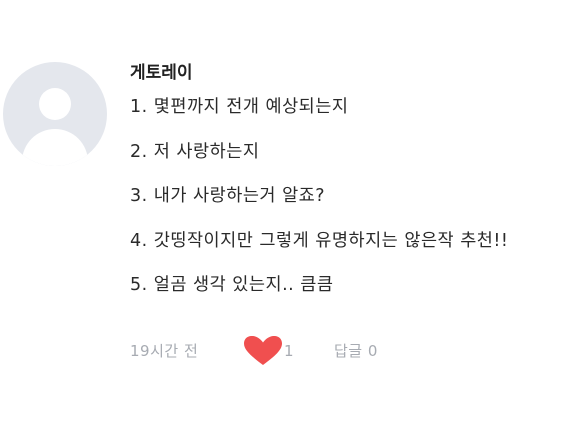 The image size is (569, 427). I want to click on comment-line: 5. 얼곰 생각 있는지.. 큼큼, so click(232, 285).